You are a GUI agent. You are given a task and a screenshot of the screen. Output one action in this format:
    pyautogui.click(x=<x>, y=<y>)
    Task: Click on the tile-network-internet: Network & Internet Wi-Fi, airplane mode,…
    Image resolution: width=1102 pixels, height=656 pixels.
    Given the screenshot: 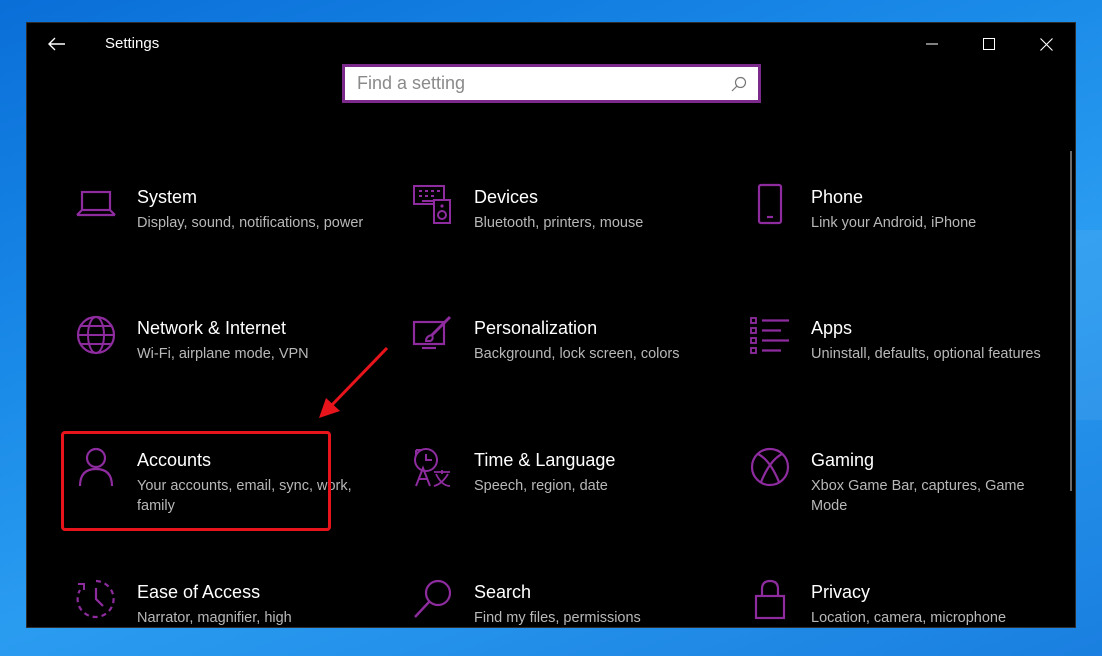 What is the action you would take?
    pyautogui.click(x=225, y=369)
    